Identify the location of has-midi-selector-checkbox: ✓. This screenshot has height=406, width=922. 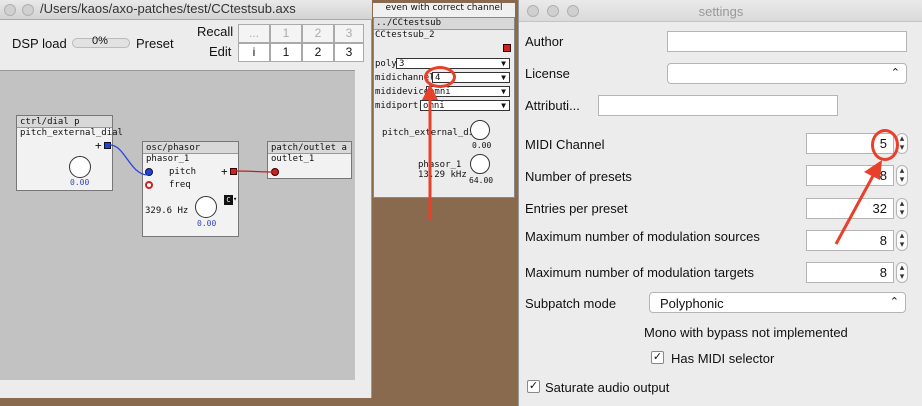
(657, 357).